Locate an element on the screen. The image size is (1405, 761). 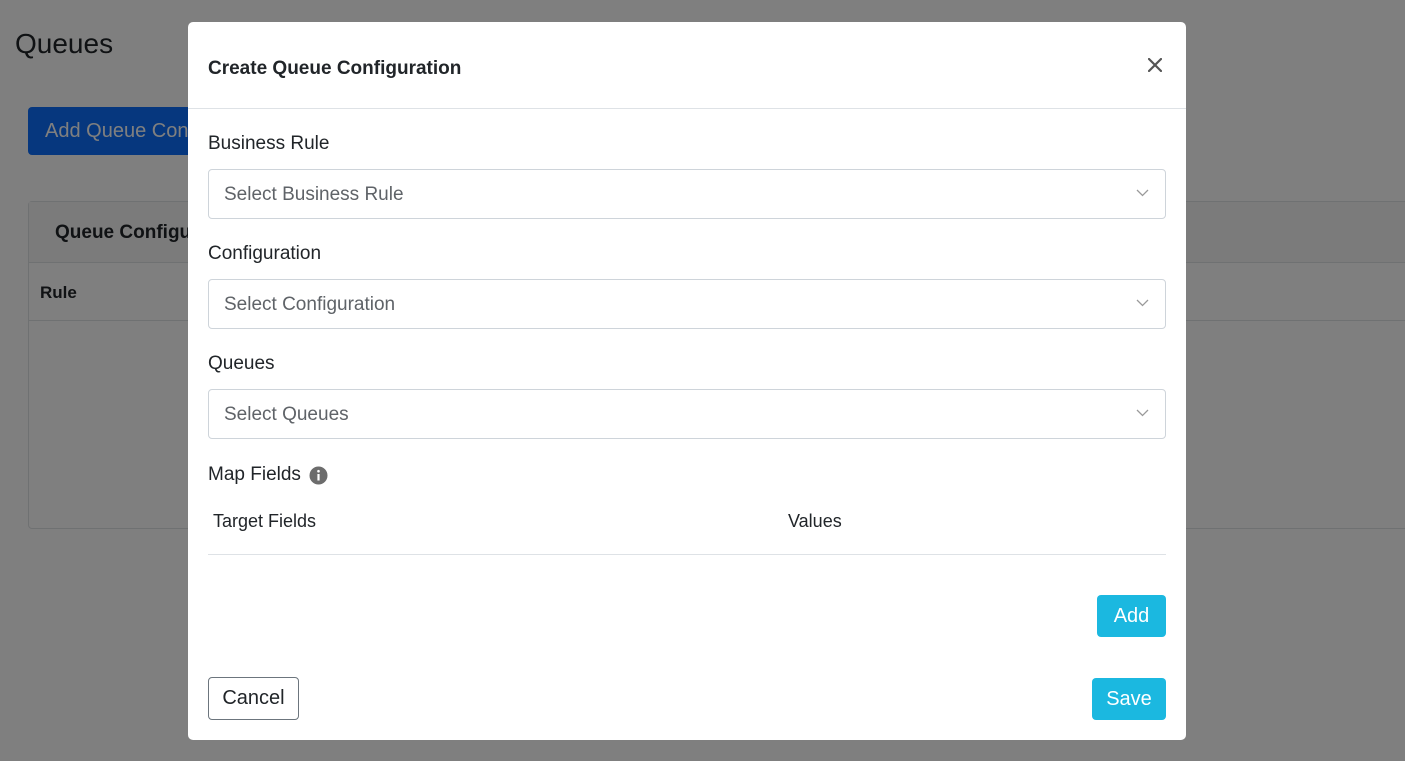
modal-title: Create Queue Configuration is located at coordinates (335, 68).